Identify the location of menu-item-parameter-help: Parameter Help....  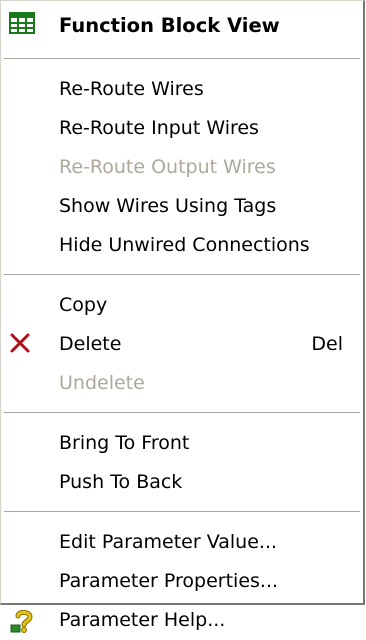
(182, 620).